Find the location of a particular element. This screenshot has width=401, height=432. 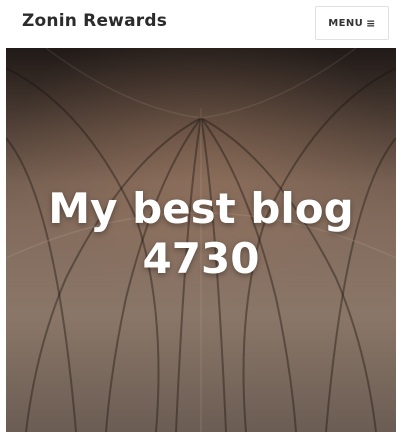

menu-button: MENU ≡ is located at coordinates (352, 23).